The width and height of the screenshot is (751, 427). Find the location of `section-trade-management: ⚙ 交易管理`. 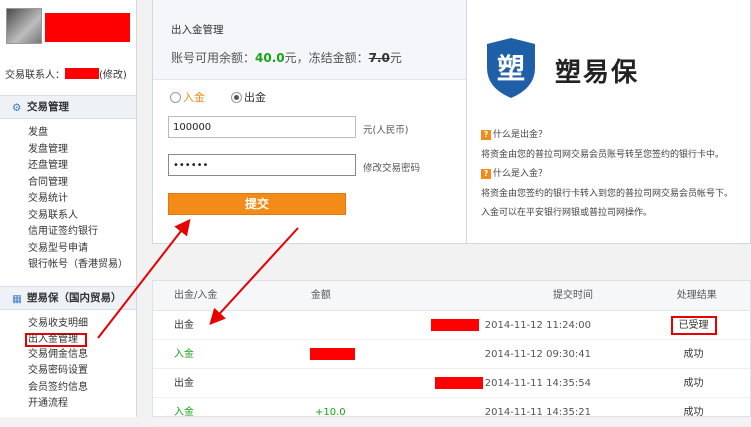

section-trade-management: ⚙ 交易管理 is located at coordinates (68, 107).